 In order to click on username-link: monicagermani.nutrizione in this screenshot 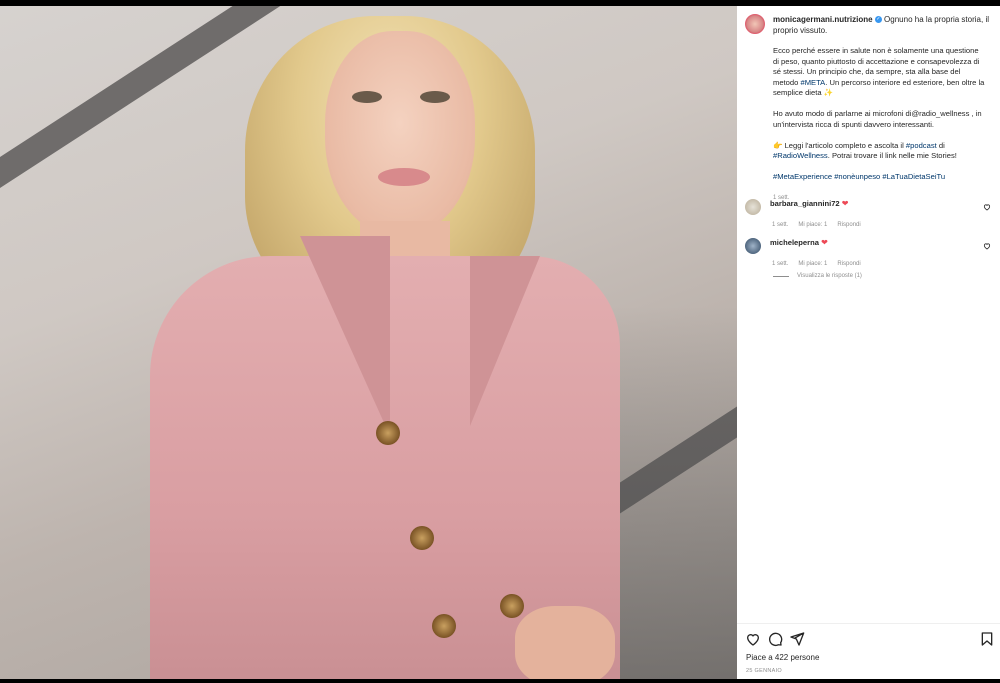, I will do `click(823, 19)`.